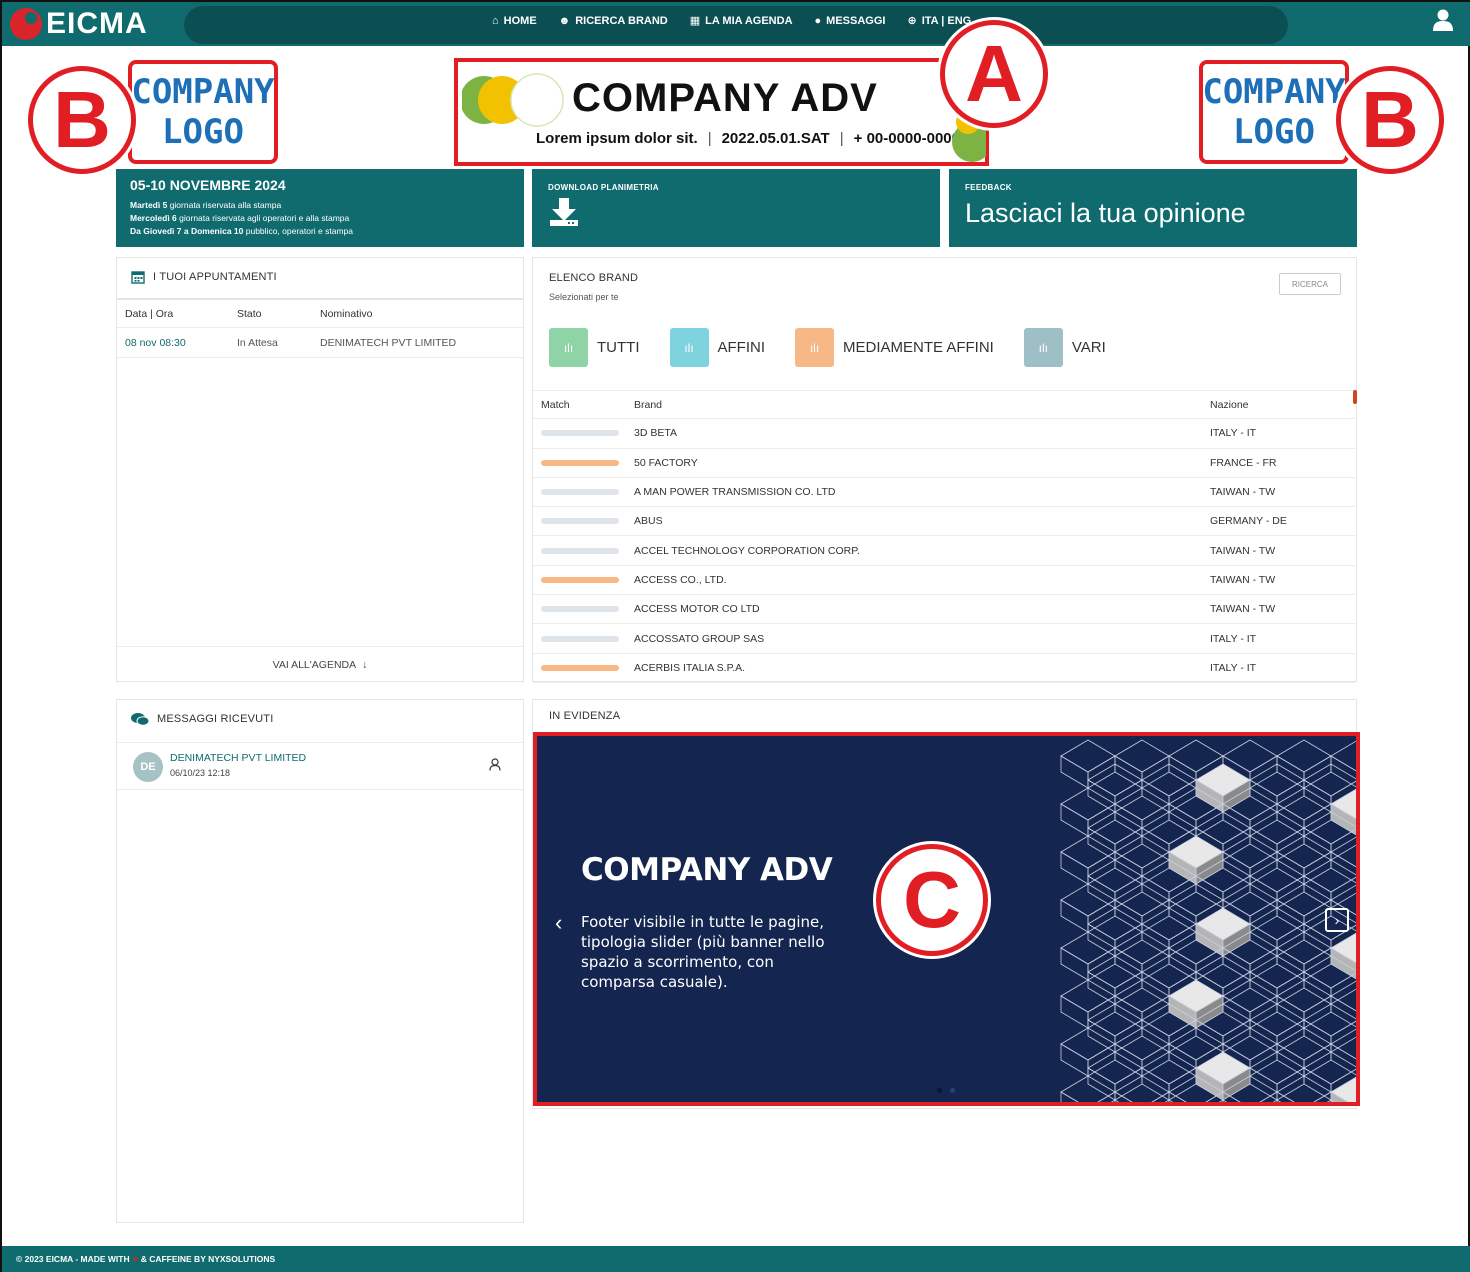 The image size is (1470, 1272). What do you see at coordinates (946, 1090) in the screenshot?
I see `slider-dots` at bounding box center [946, 1090].